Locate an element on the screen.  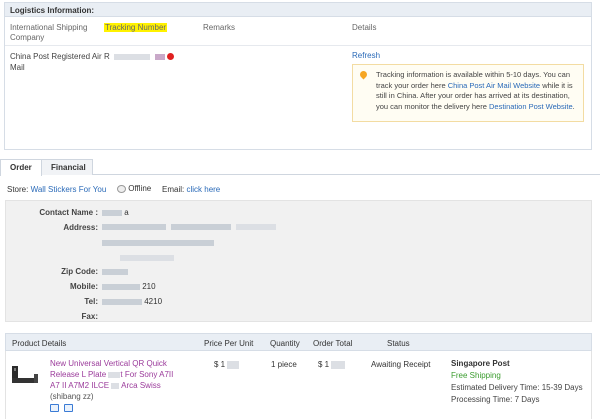
tel-value: 4210 is located at coordinates (132, 301).